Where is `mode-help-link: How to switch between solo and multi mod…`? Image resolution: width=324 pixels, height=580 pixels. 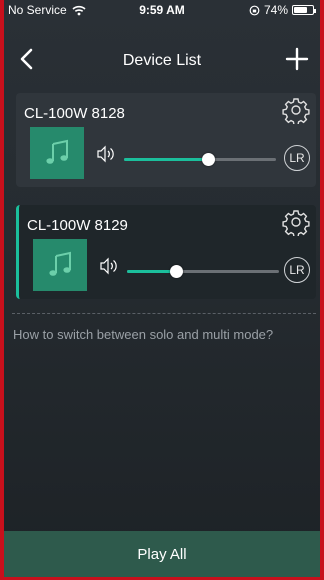
mode-help-link: How to switch between solo and multi mod… is located at coordinates (165, 334).